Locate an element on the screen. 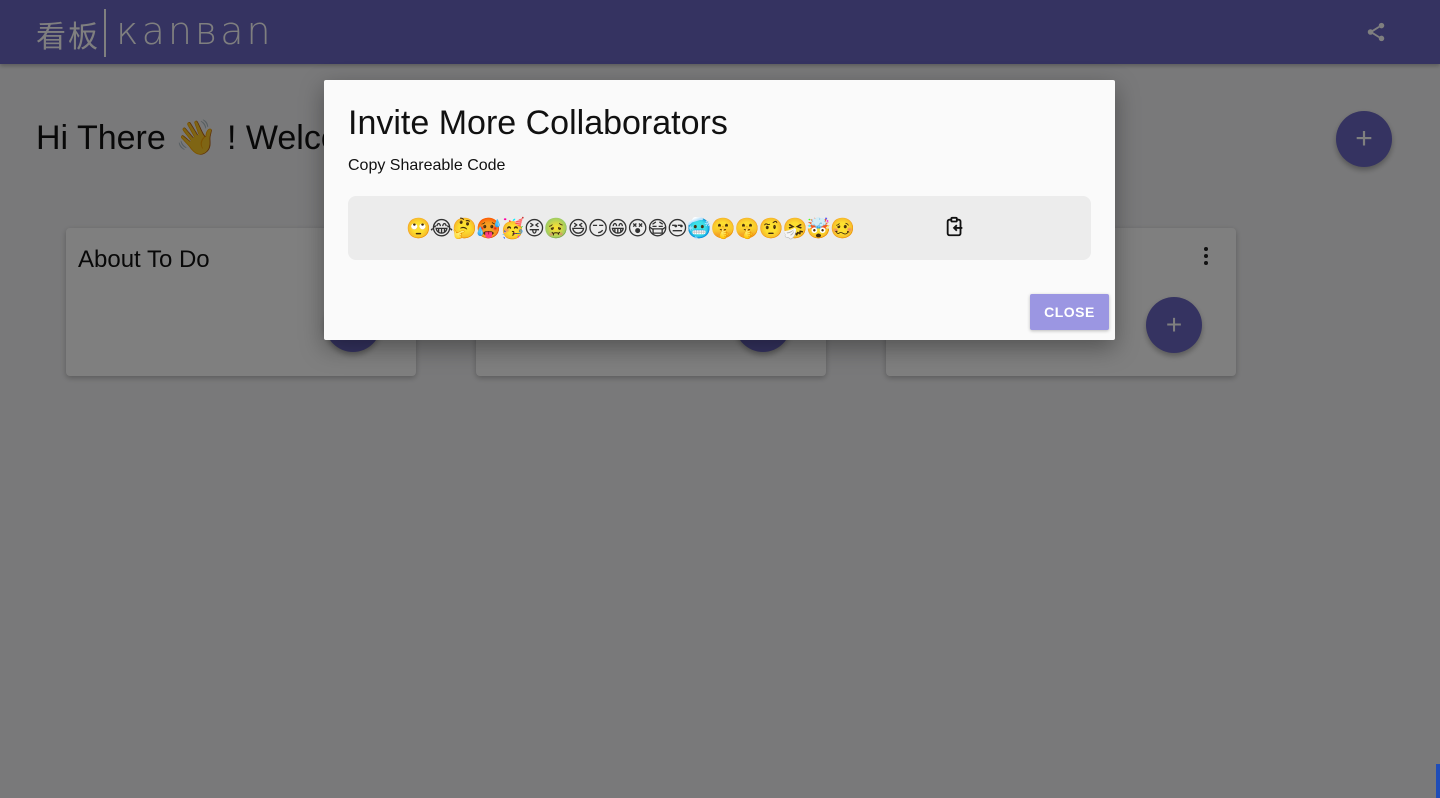 Image resolution: width=1440 pixels, height=798 pixels. close-button: CLOSE is located at coordinates (1069, 312).